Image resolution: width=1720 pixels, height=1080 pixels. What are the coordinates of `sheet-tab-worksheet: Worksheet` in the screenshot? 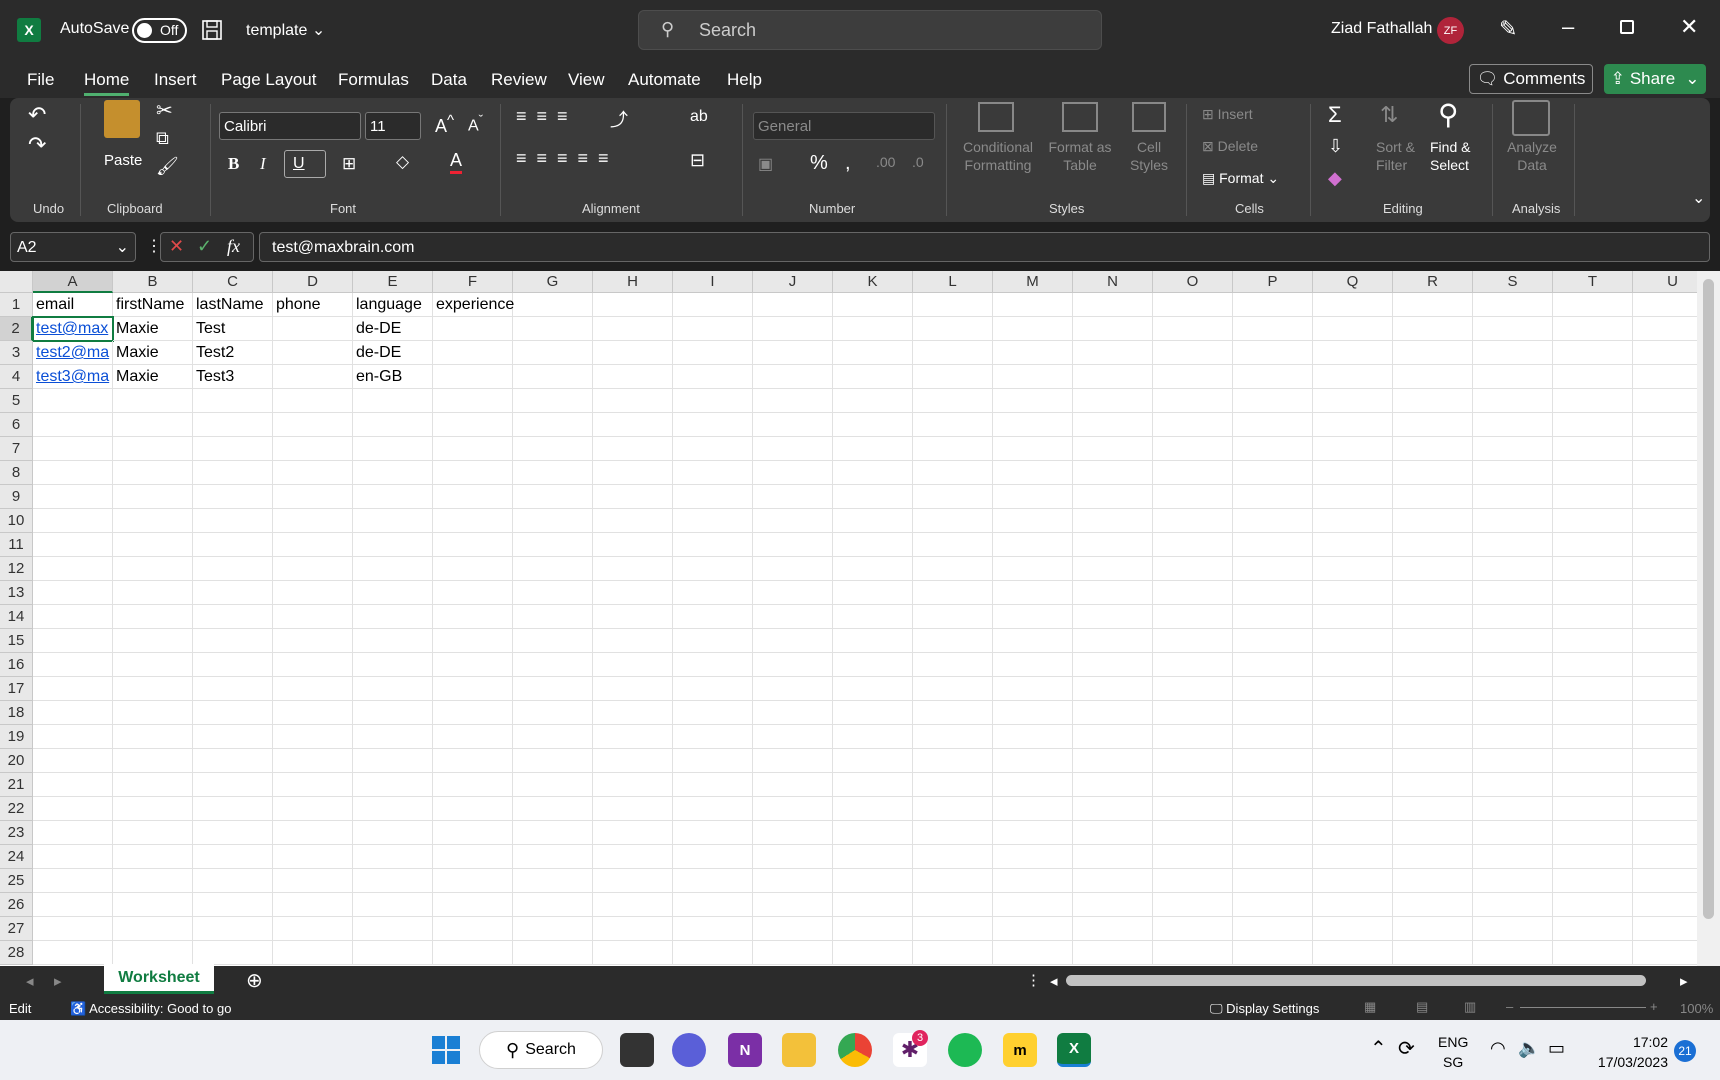 It's located at (159, 979).